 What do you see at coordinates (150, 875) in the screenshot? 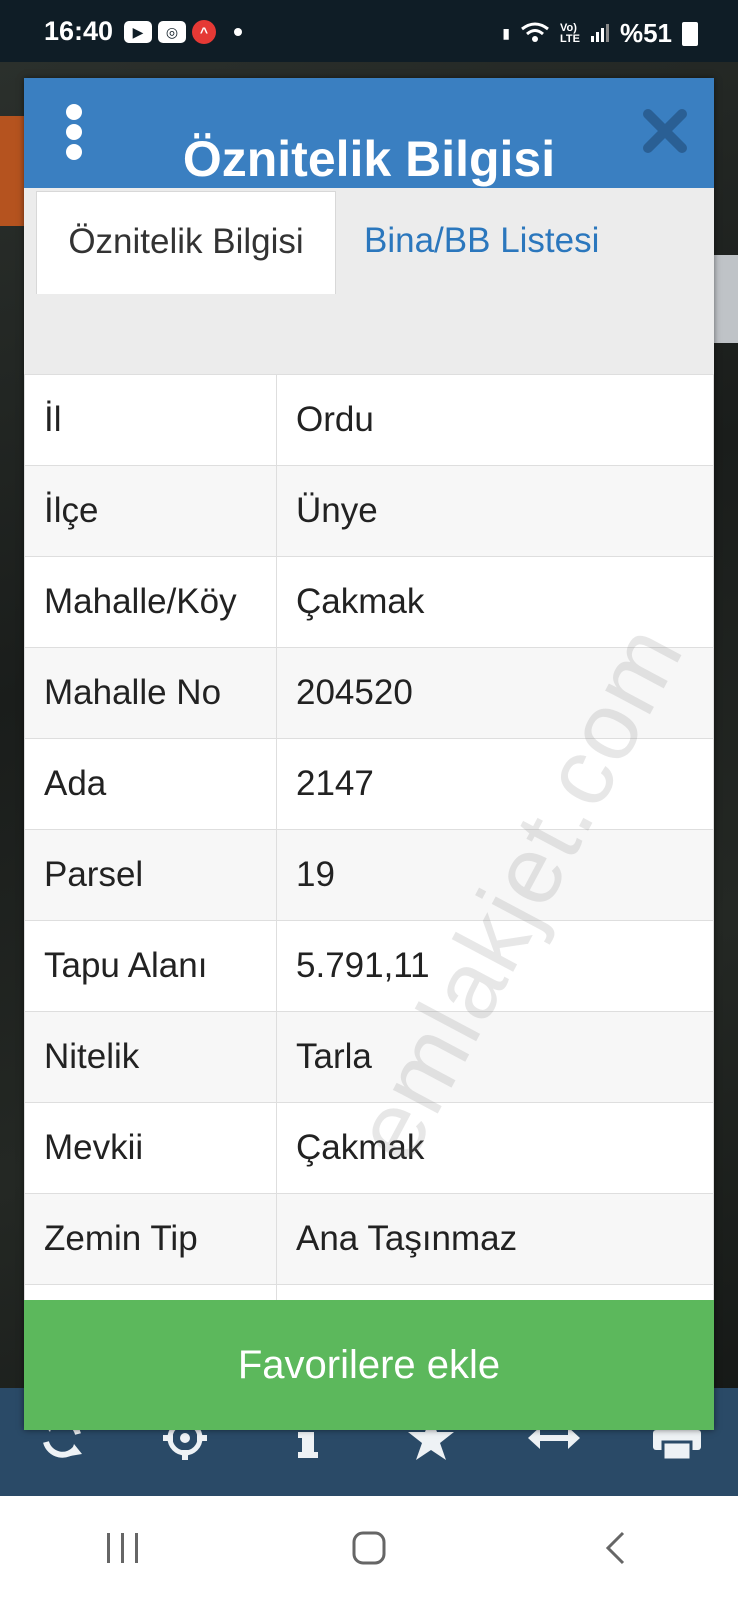
I see `attribute-label: Parsel` at bounding box center [150, 875].